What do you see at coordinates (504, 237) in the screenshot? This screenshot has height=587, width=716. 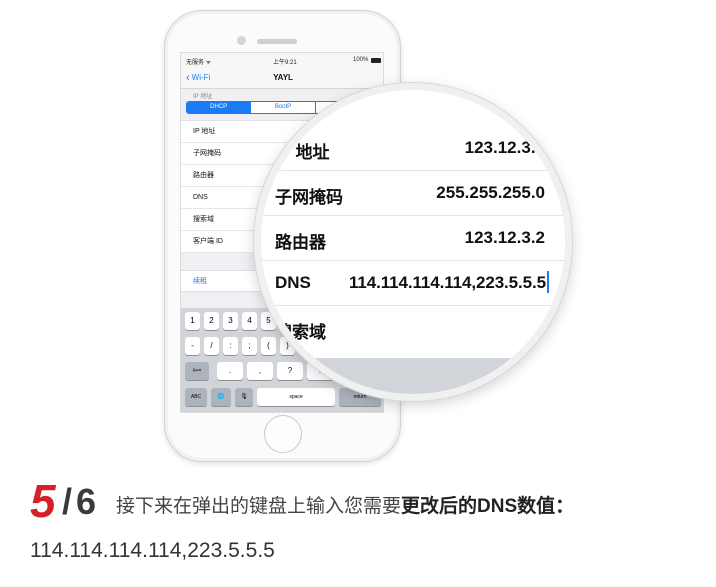 I see `mag-router-value: 123.12.3.2` at bounding box center [504, 237].